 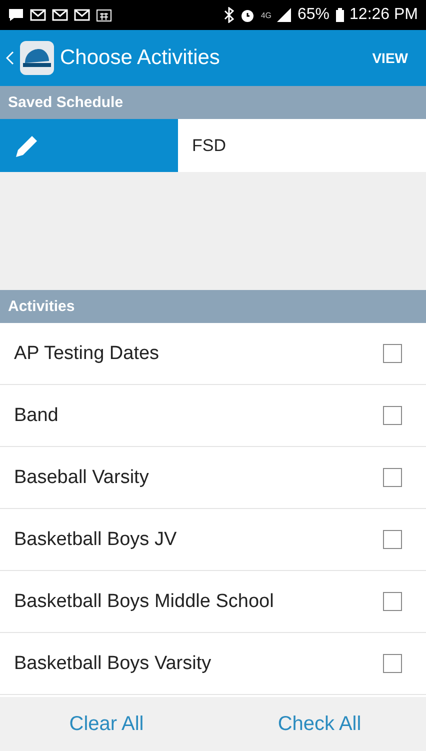 I want to click on activity-label: Baseball Varsity, so click(x=81, y=477).